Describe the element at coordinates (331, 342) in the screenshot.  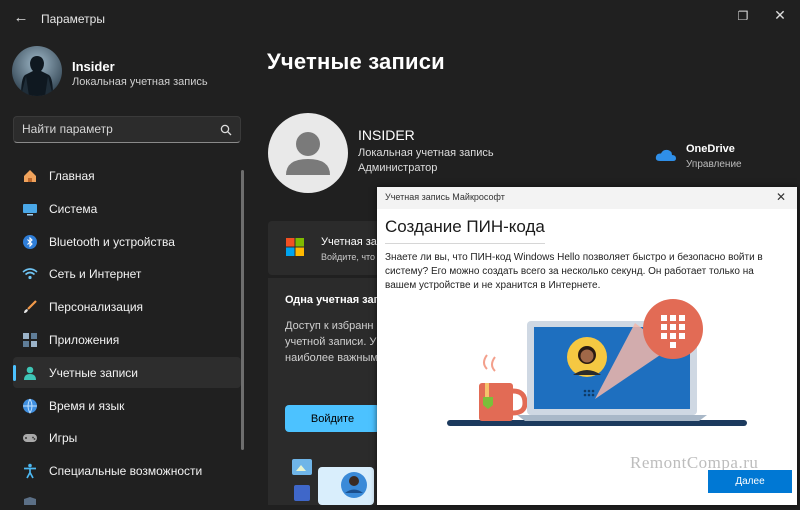
I see `one-account-text-line: учетной записи. У` at that location.